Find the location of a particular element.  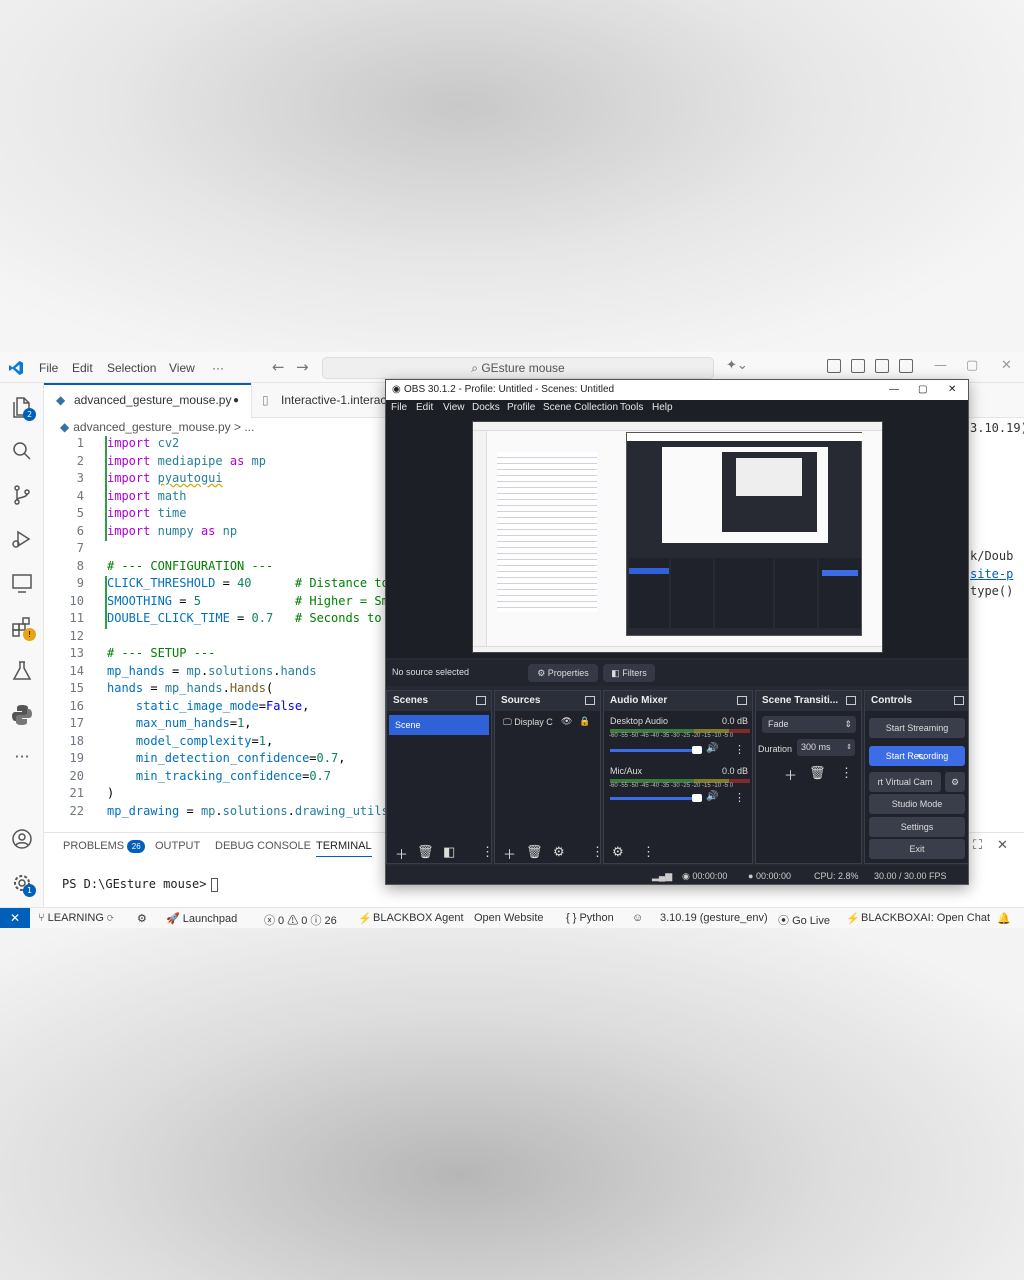

obs-menu-edit: Edit is located at coordinates (424, 407).